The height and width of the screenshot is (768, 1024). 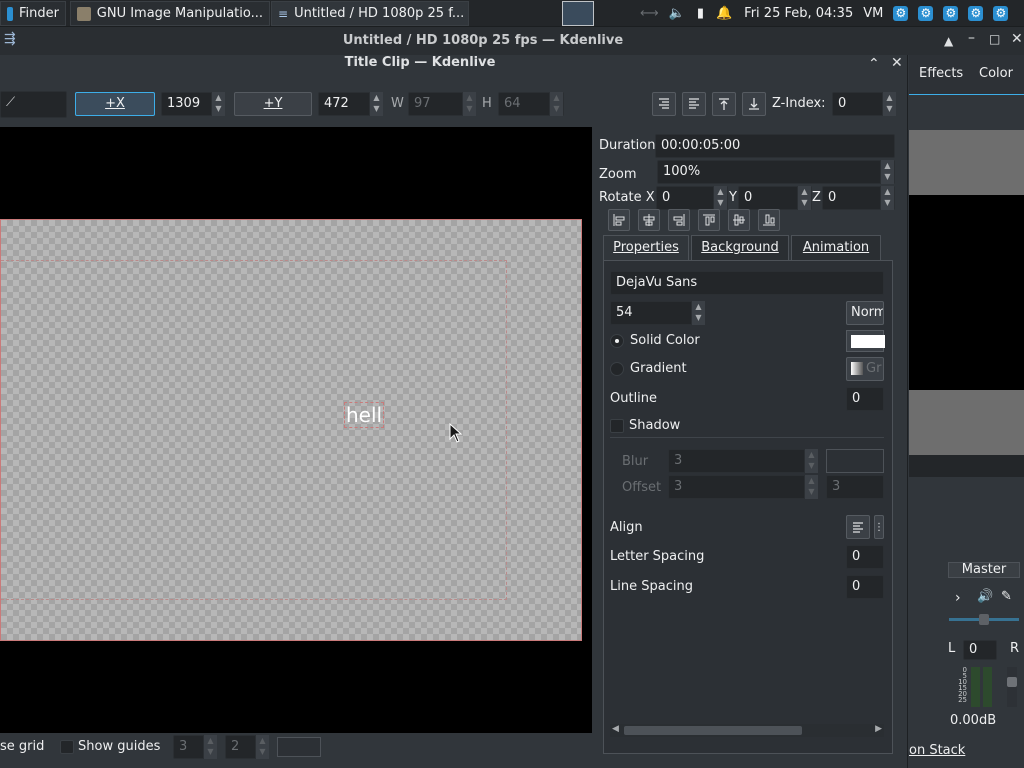 What do you see at coordinates (1006, 596) in the screenshot?
I see `edit-icon: ✎` at bounding box center [1006, 596].